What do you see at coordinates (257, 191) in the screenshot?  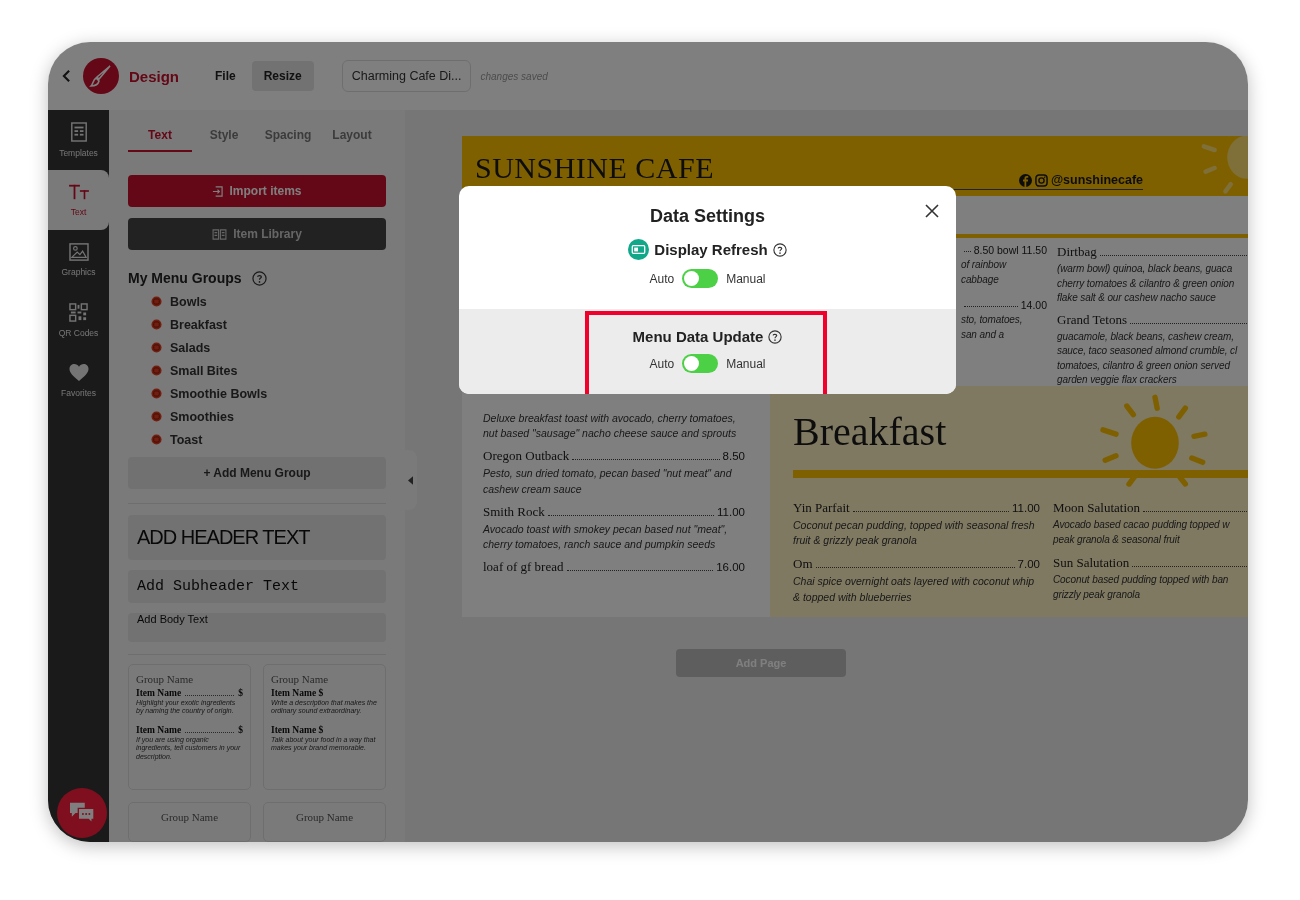 I see `import-button: Import items` at bounding box center [257, 191].